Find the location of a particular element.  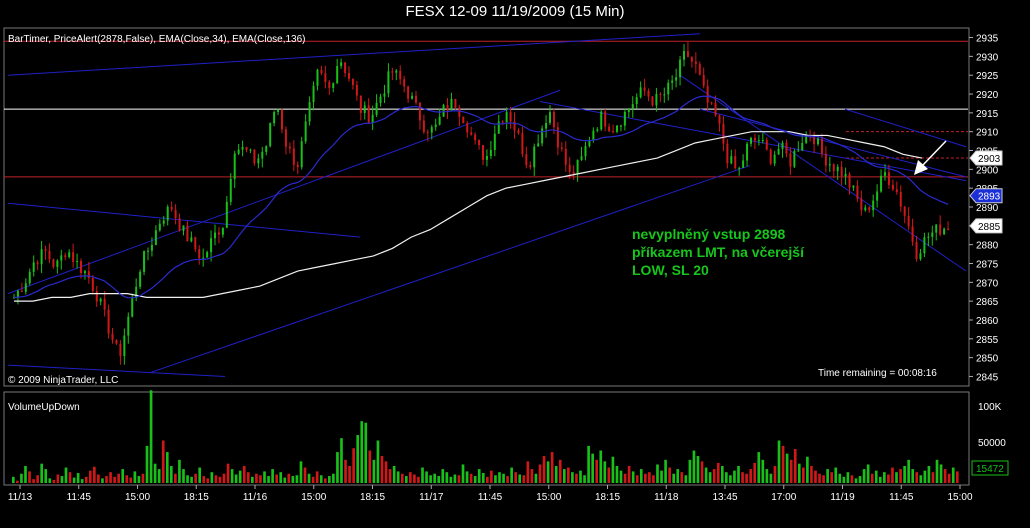

volume-tick-100k: 100K is located at coordinates (990, 407).